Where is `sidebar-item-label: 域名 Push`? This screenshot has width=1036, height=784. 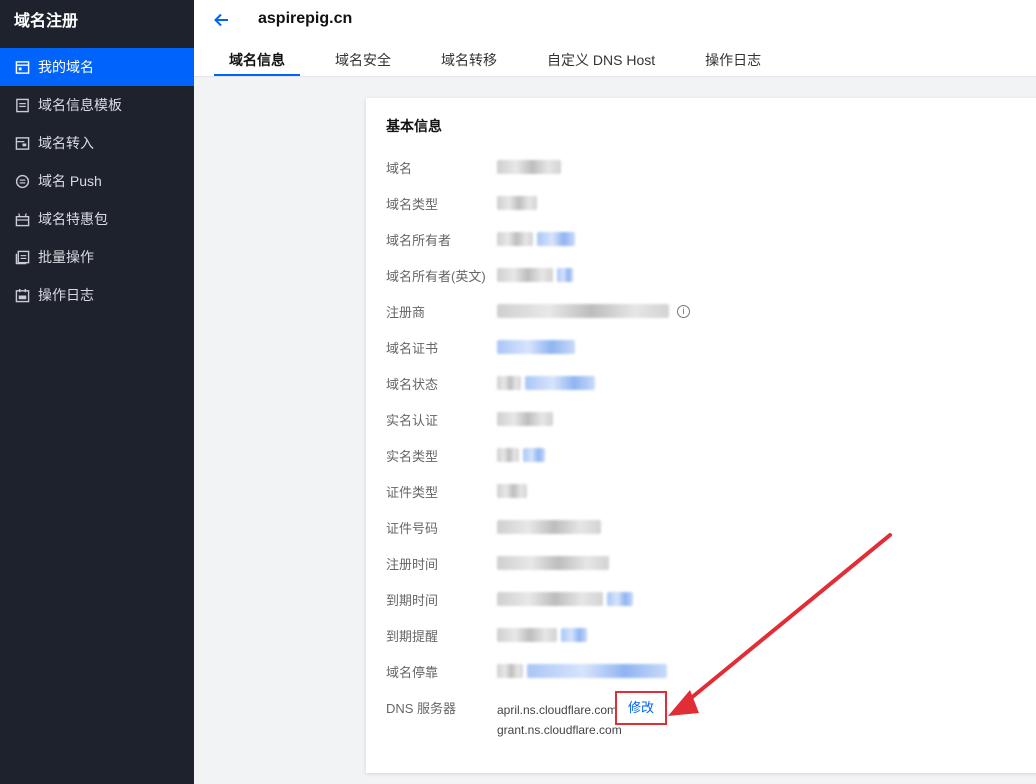
sidebar-item-label: 域名 Push is located at coordinates (70, 181).